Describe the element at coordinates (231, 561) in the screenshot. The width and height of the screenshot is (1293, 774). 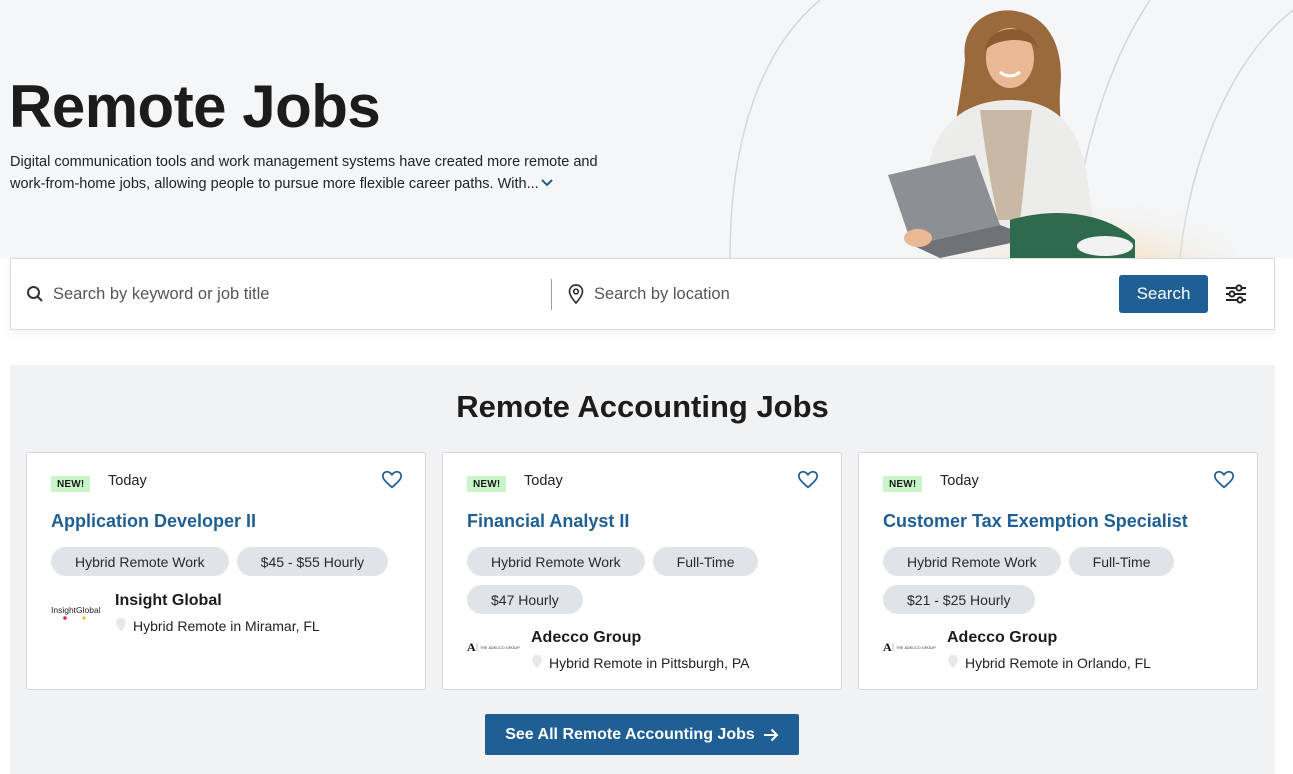
I see `job-tags: Hybrid Remote Work $45 - $55 Hourly` at that location.